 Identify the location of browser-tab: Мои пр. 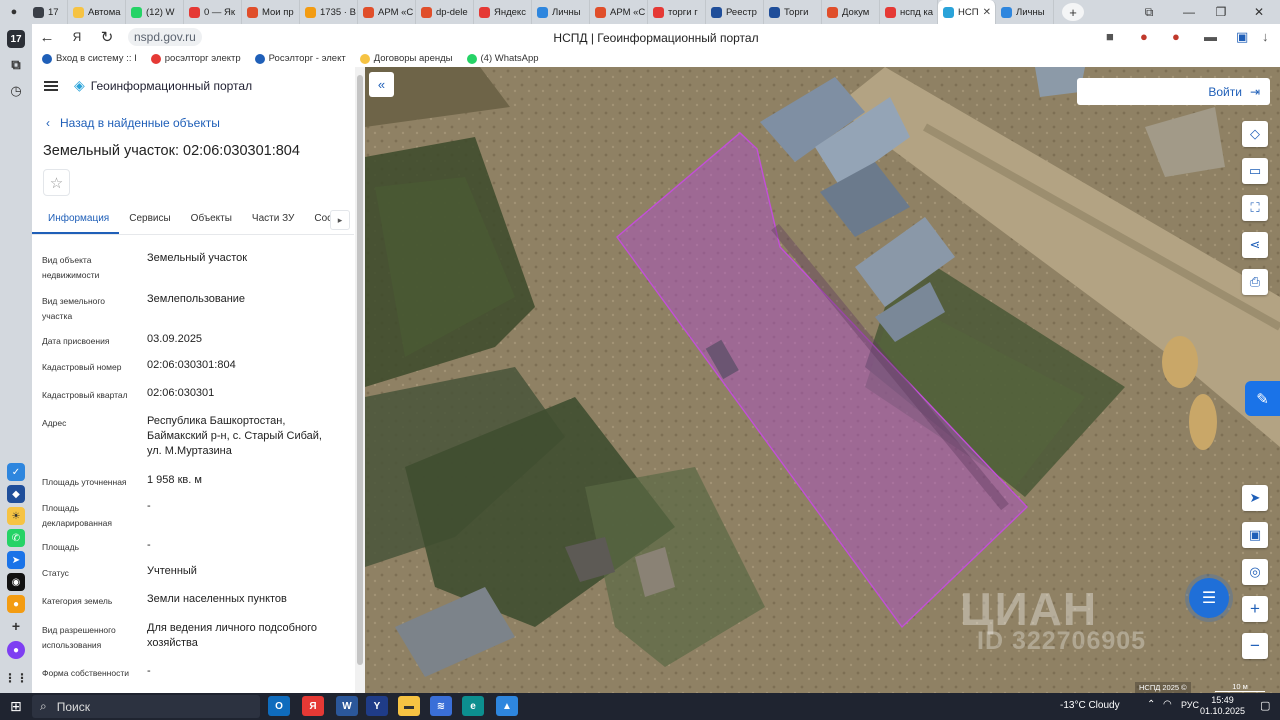
(271, 12).